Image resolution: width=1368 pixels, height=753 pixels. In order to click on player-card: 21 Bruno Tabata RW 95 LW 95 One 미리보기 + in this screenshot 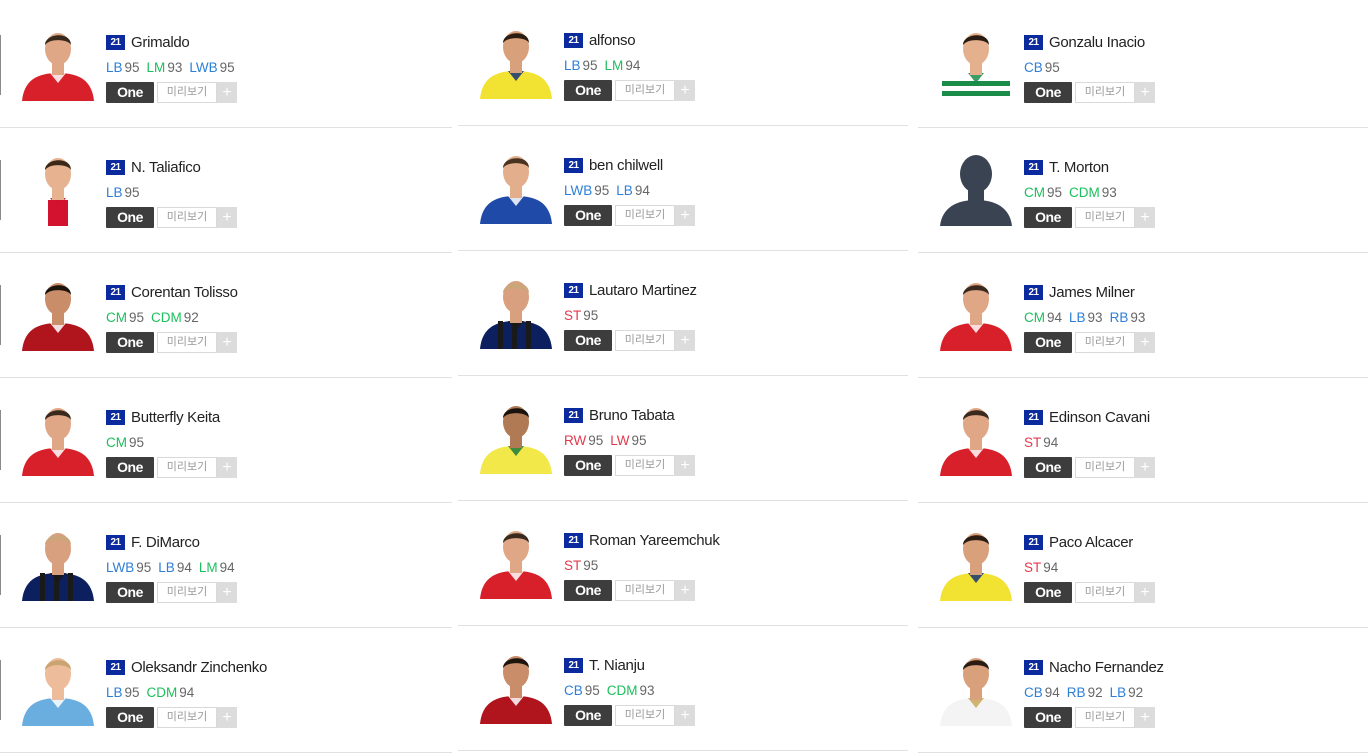, I will do `click(683, 438)`.